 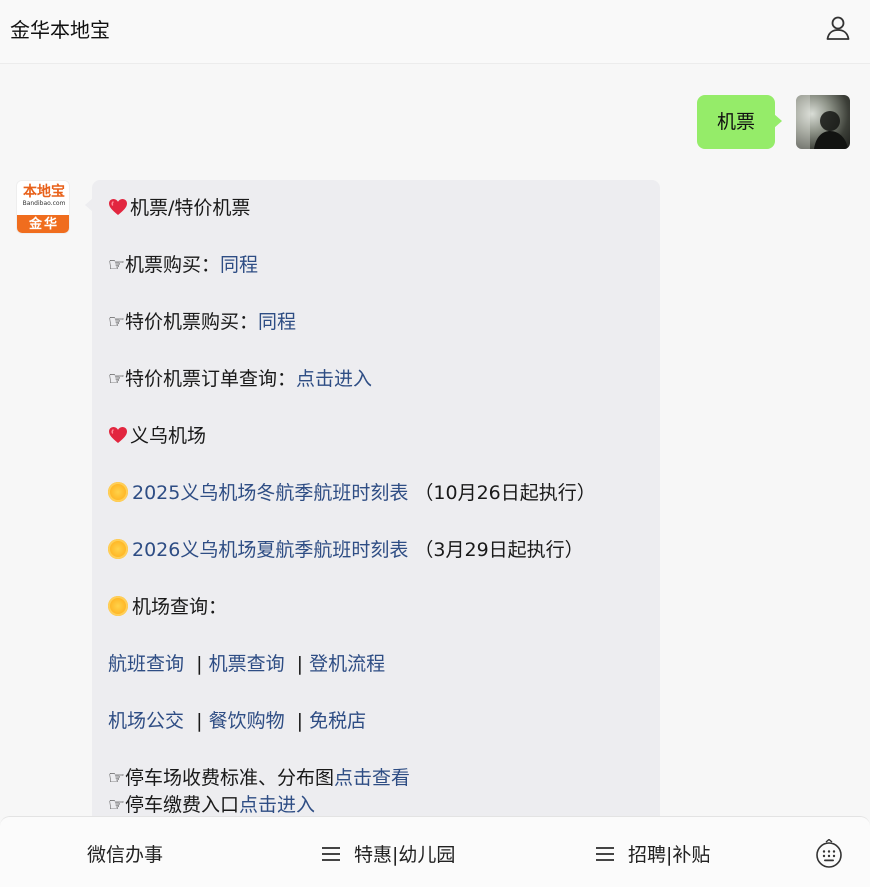 What do you see at coordinates (347, 664) in the screenshot?
I see `boarding-process-link: 登机流程` at bounding box center [347, 664].